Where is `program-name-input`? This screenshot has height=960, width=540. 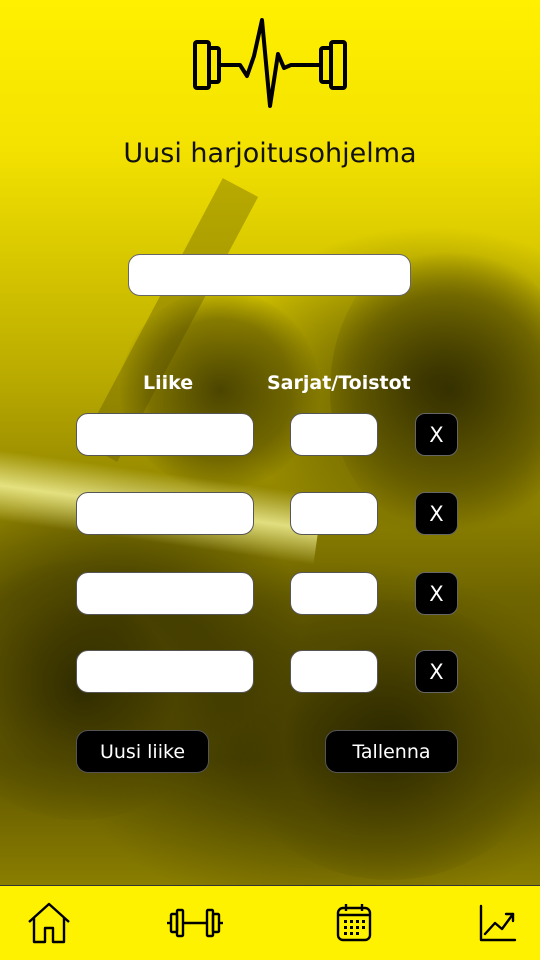
program-name-input is located at coordinates (269, 275).